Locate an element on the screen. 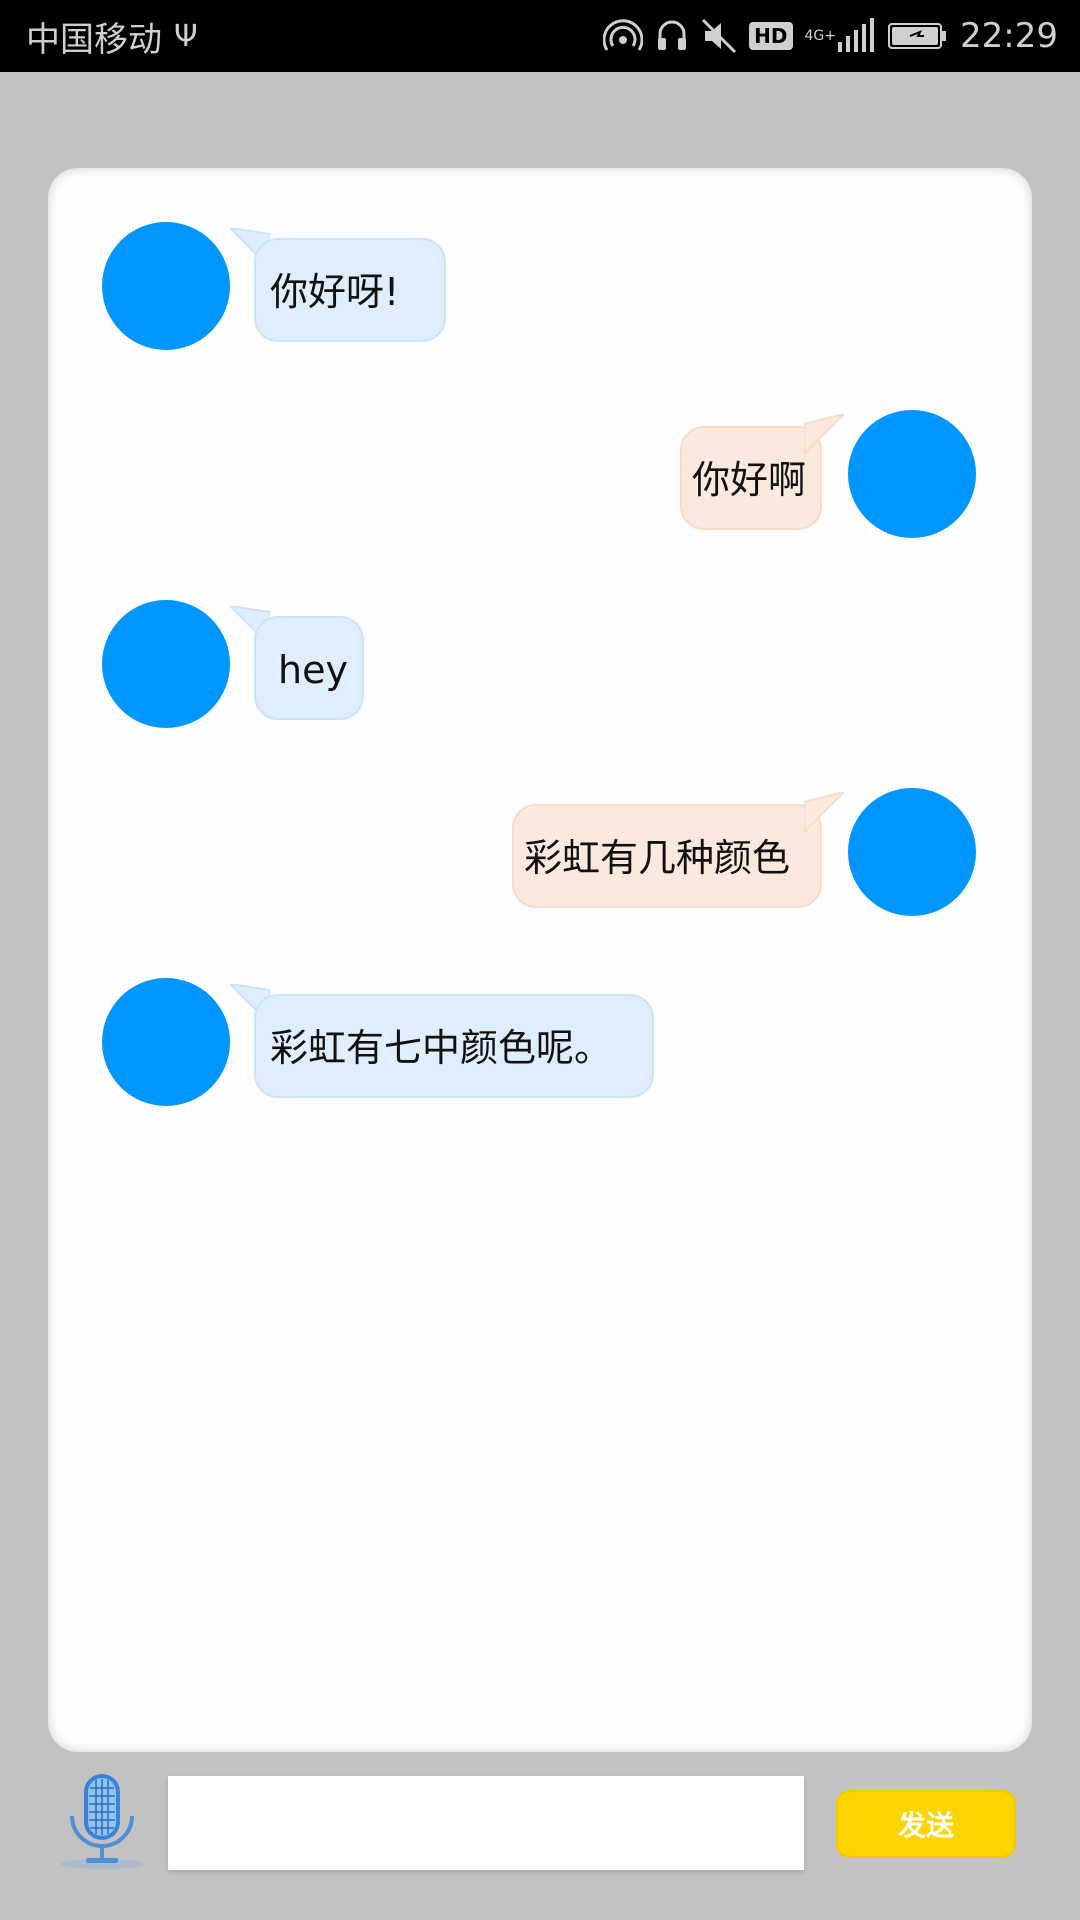  message-bubble-right: 彩虹有几种颜色 is located at coordinates (667, 856).